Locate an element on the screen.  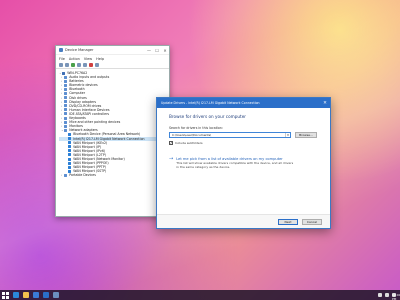
chevron-down-icon: ▾ is located at coordinates (287, 135).